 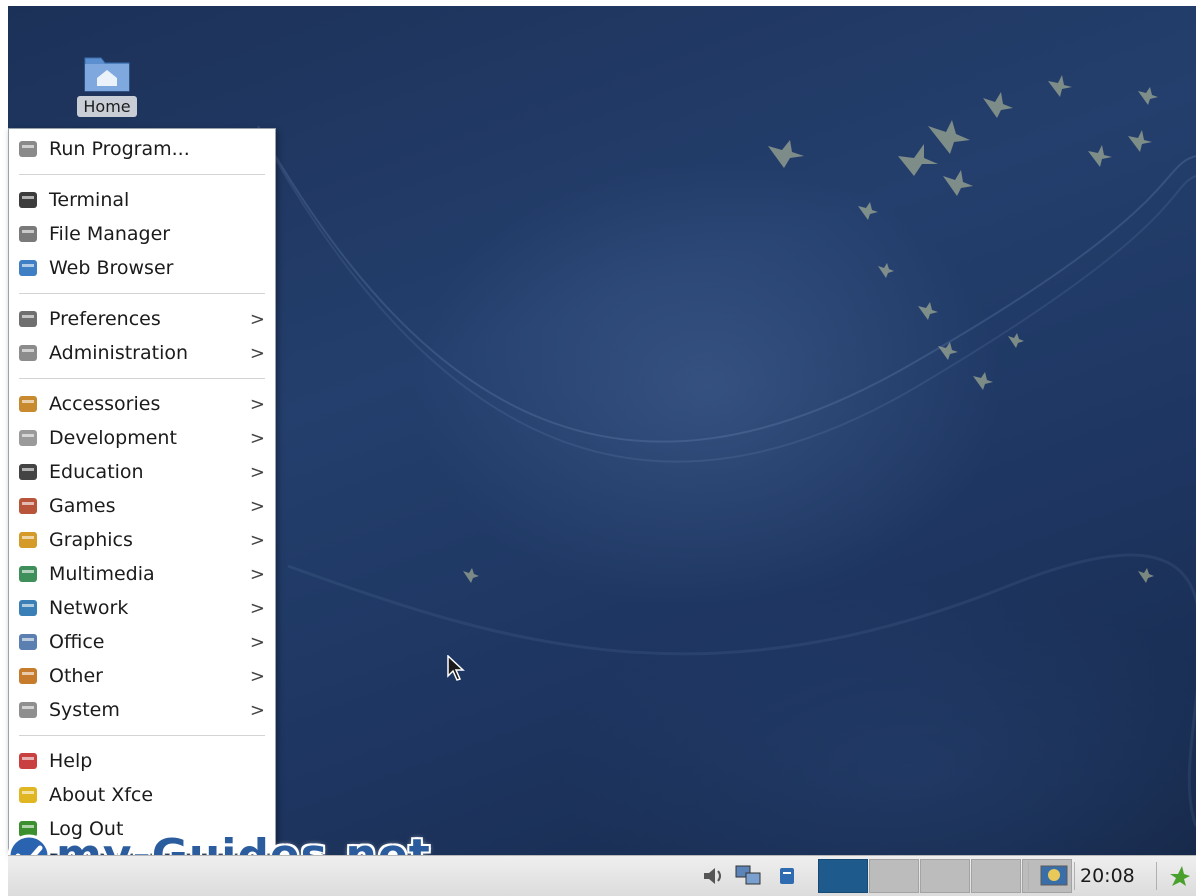 What do you see at coordinates (142, 540) in the screenshot?
I see `menu-item-graphics: Graphics >` at bounding box center [142, 540].